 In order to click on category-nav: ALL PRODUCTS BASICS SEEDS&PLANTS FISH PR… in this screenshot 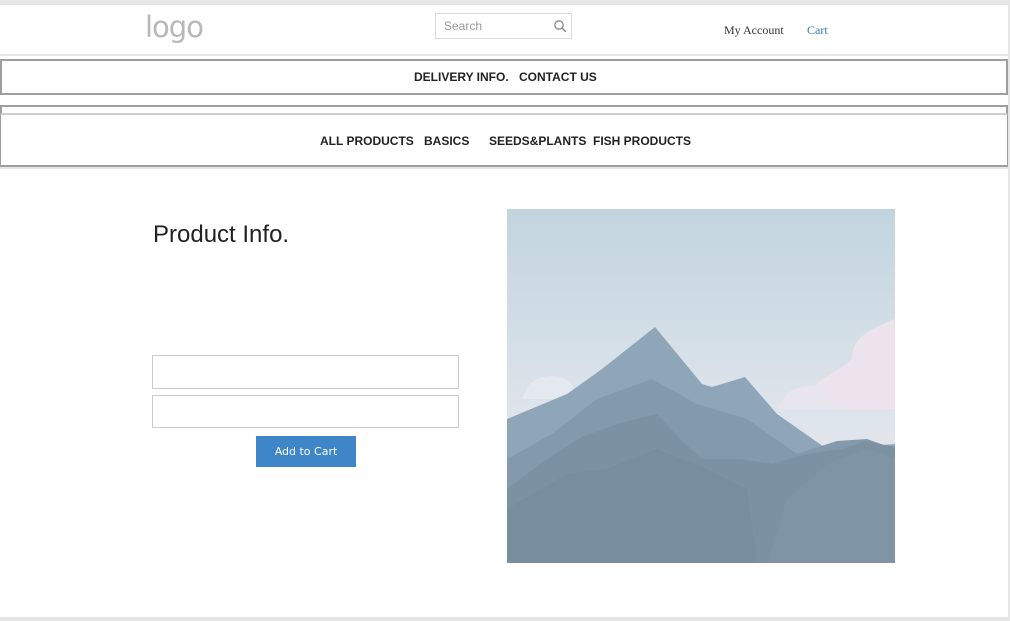, I will do `click(504, 140)`.